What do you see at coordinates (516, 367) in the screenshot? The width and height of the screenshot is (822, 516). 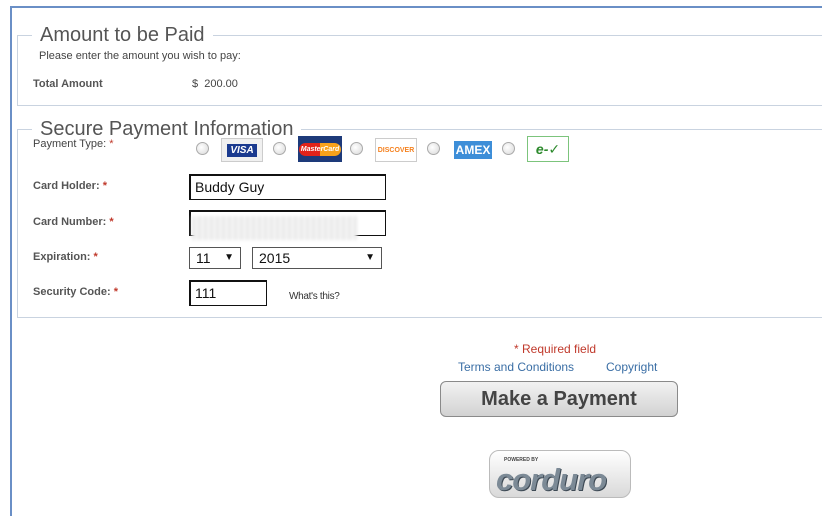 I see `terms-link: Terms and Conditions` at bounding box center [516, 367].